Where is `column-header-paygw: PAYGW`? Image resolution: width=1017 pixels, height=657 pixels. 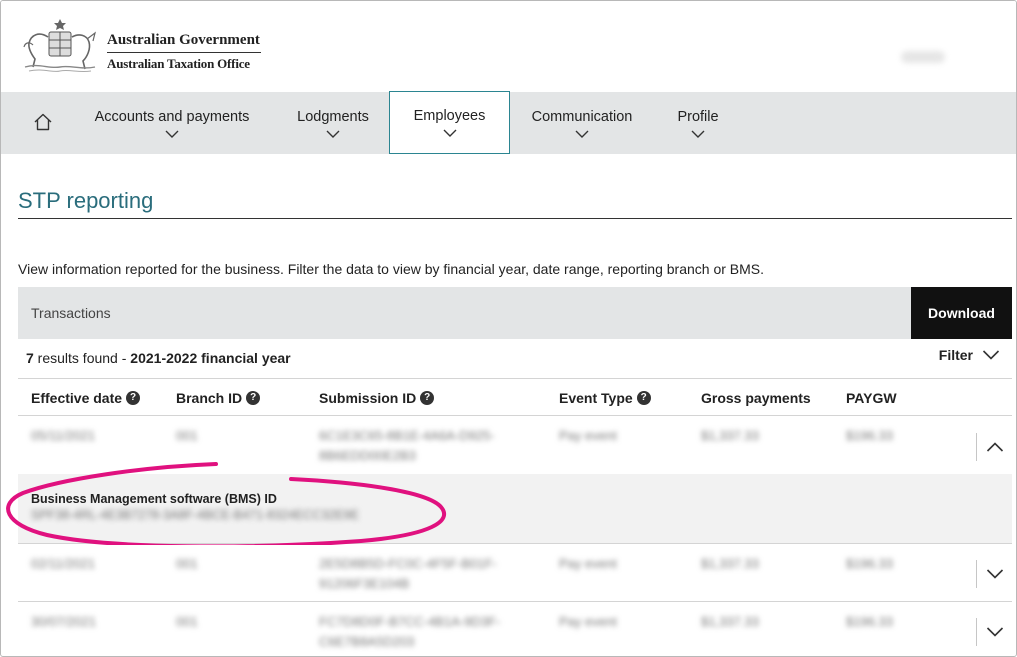
column-header-paygw: PAYGW is located at coordinates (871, 398).